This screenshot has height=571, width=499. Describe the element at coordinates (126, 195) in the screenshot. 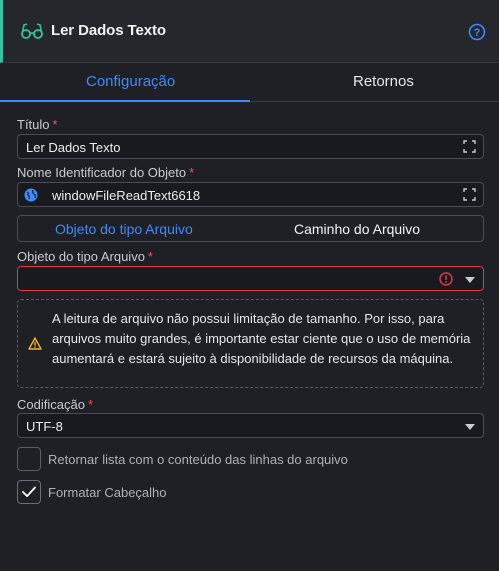

I see `nome-value: windowFileReadText6618` at that location.